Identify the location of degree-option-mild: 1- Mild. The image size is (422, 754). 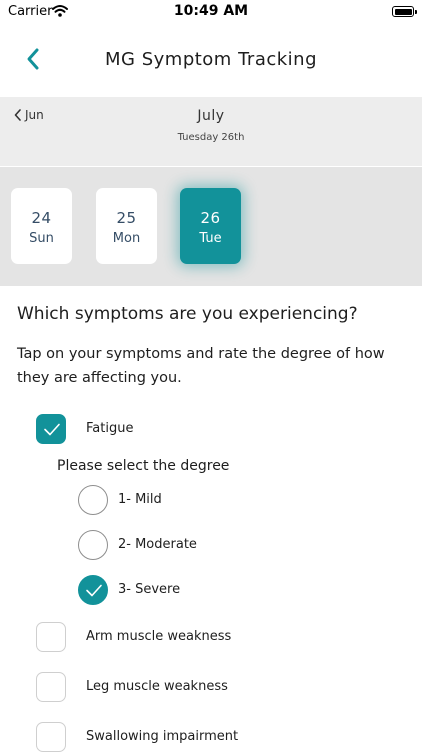
(228, 501).